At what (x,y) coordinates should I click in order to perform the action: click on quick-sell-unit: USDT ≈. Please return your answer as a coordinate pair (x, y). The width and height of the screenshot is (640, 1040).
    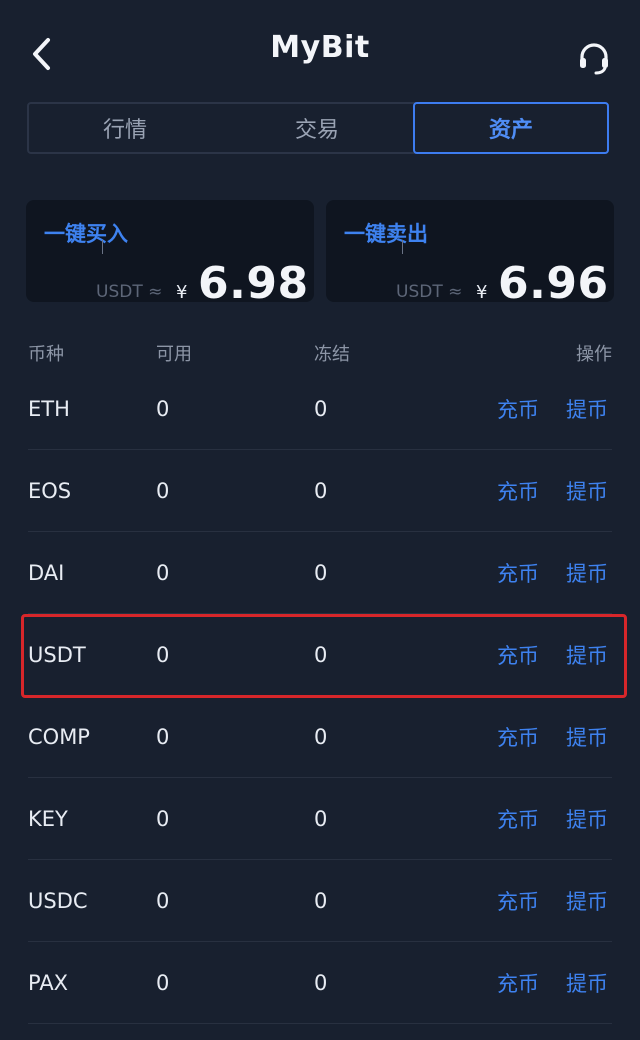
    Looking at the image, I should click on (429, 292).